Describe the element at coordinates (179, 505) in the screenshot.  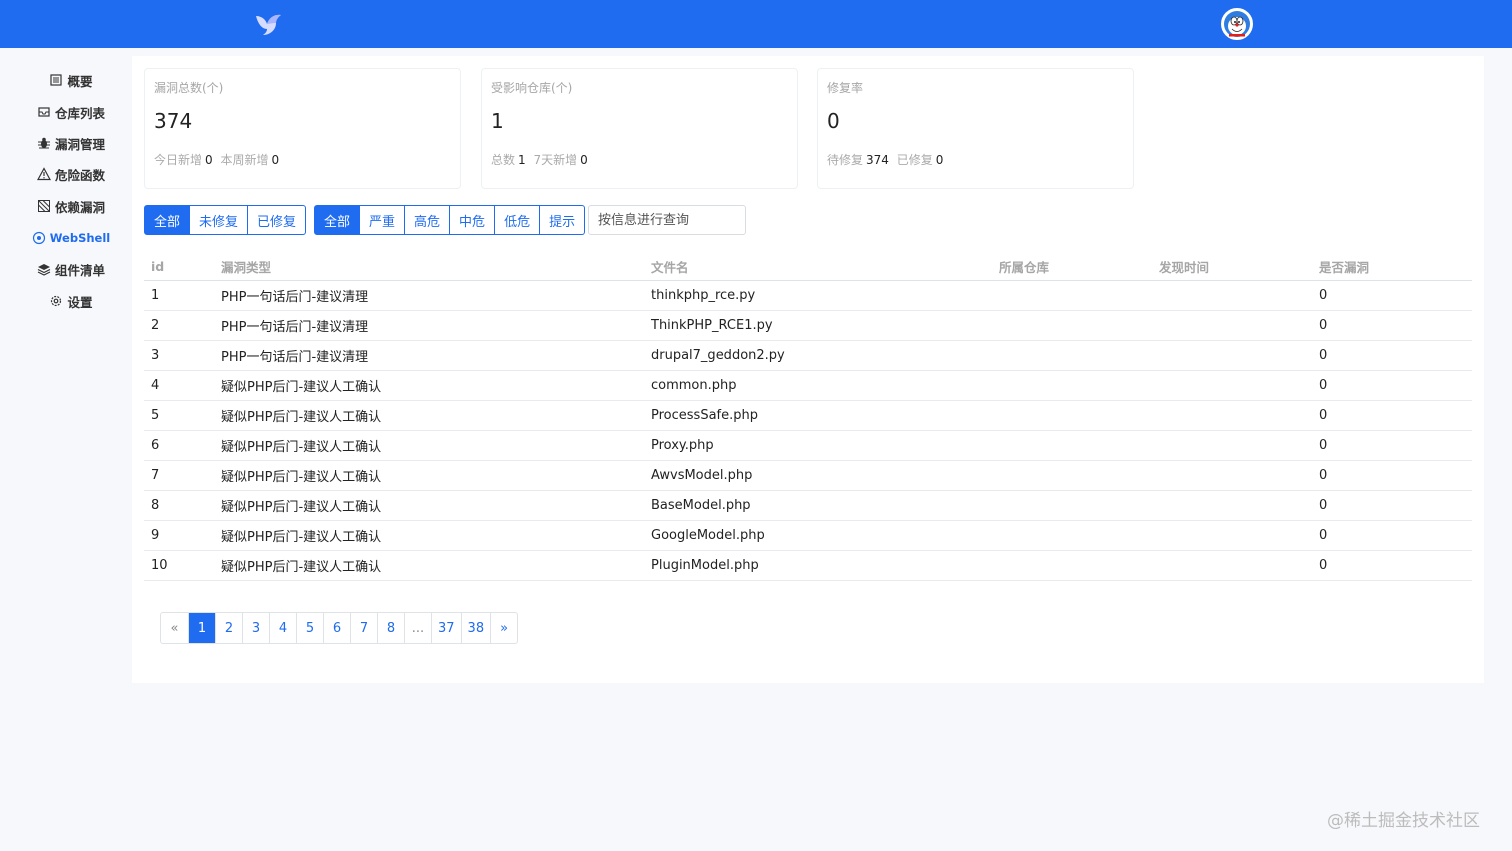
I see `cell-id: 8` at that location.